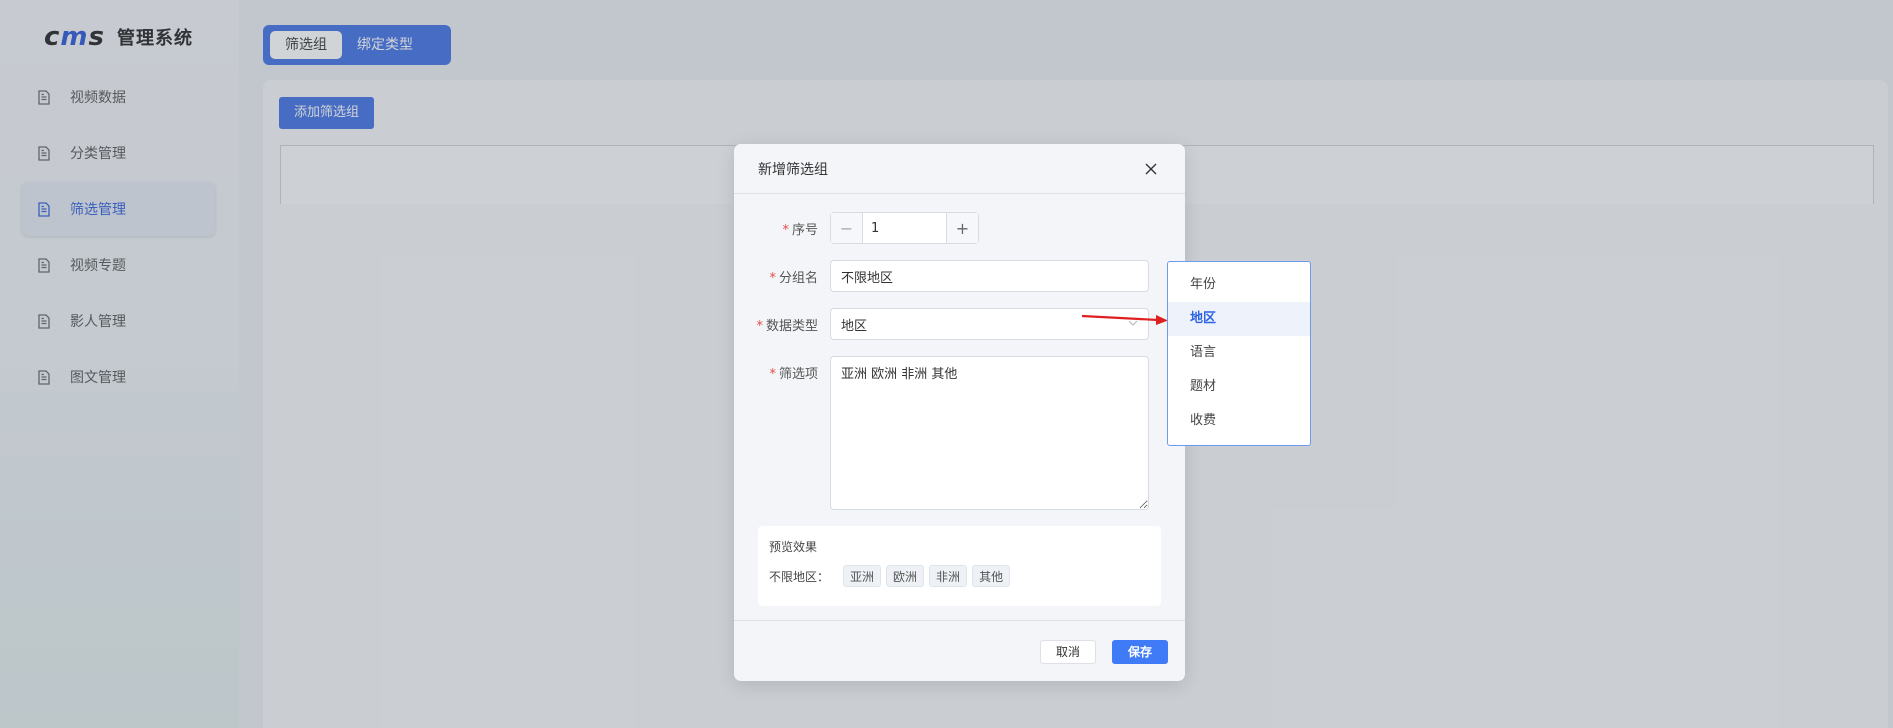 The height and width of the screenshot is (728, 1893). Describe the element at coordinates (1239, 421) in the screenshot. I see `dropdown-option-fee: 收费` at that location.